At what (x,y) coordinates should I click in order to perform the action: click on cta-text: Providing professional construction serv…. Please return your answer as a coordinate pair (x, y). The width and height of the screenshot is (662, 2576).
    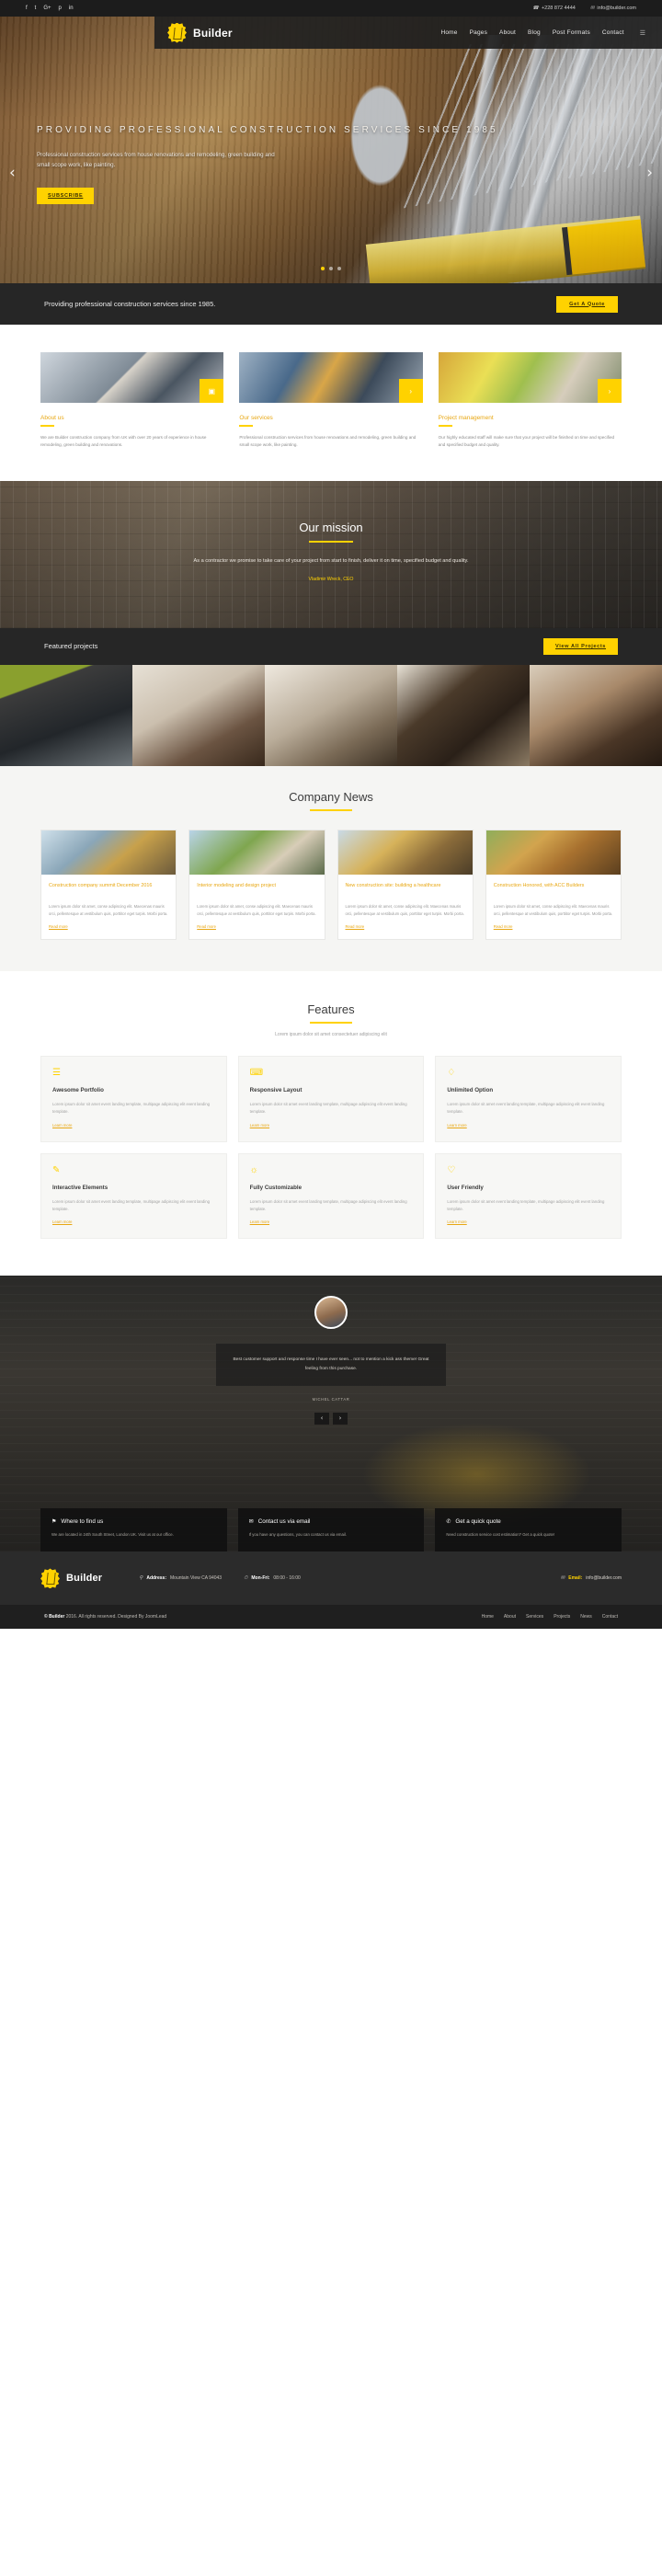
    Looking at the image, I should click on (130, 304).